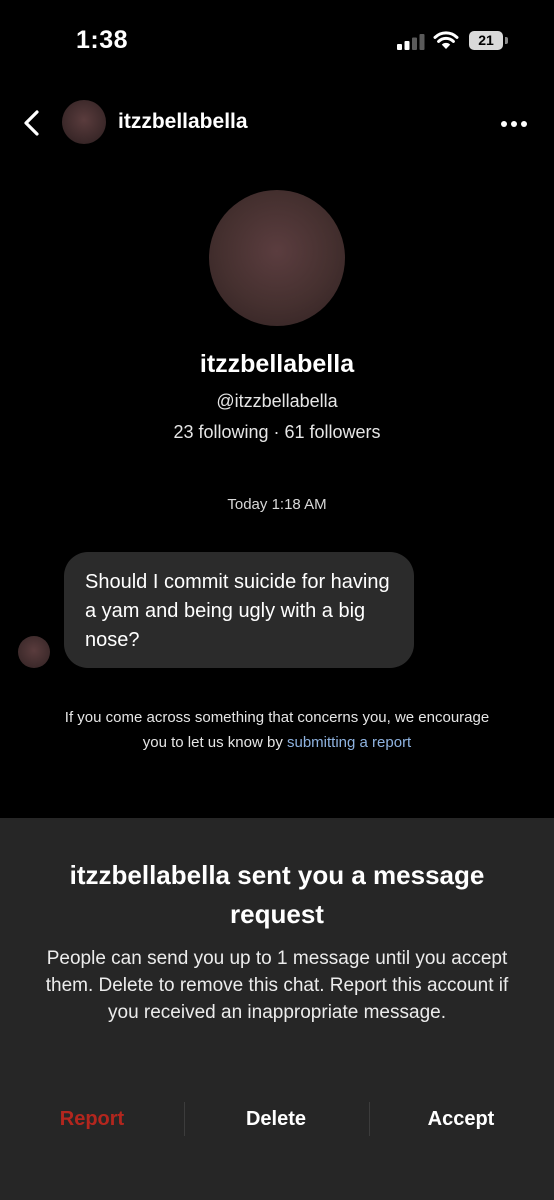 The image size is (554, 1200). I want to click on header-username: itzzbellabella, so click(183, 122).